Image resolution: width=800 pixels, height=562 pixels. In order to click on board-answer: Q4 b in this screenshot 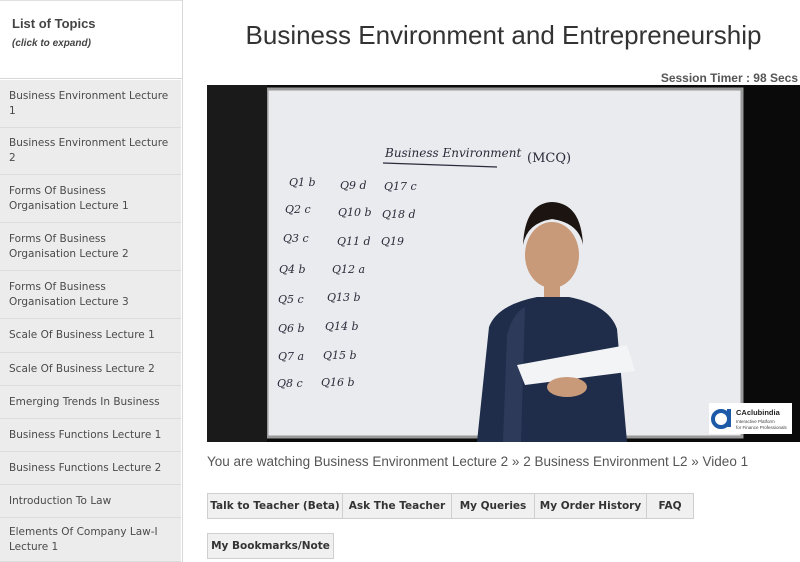, I will do `click(292, 269)`.